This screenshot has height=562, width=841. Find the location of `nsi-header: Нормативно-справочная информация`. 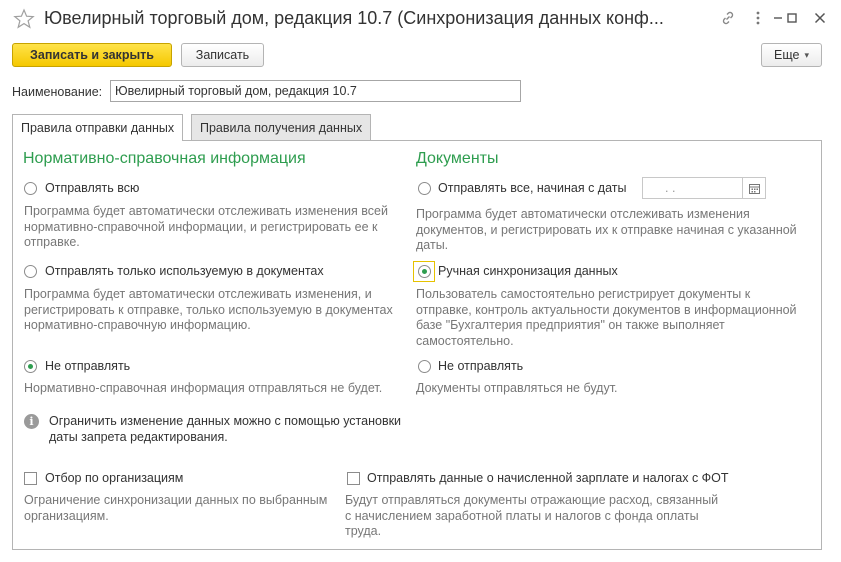

nsi-header: Нормативно-справочная информация is located at coordinates (164, 158).